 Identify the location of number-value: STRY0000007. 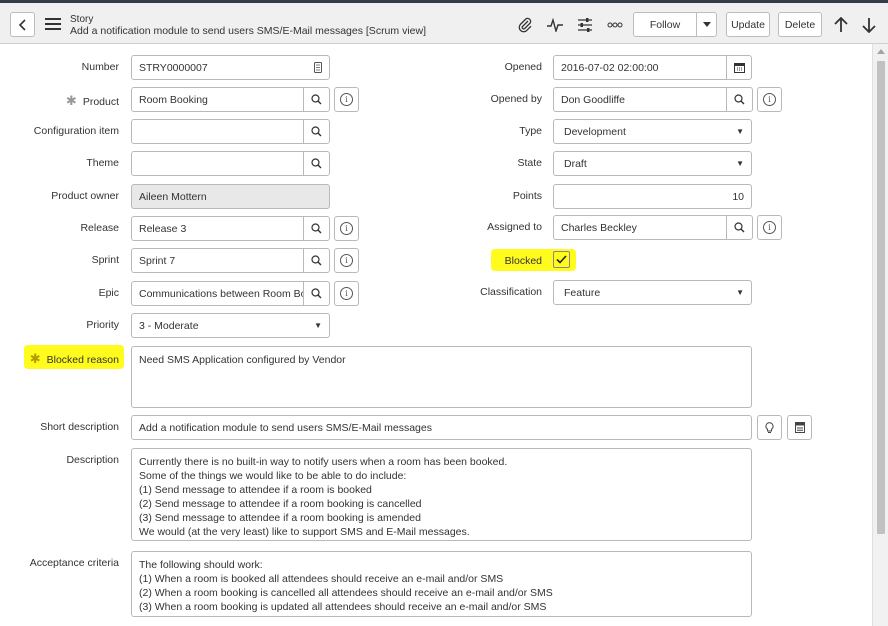
(173, 67).